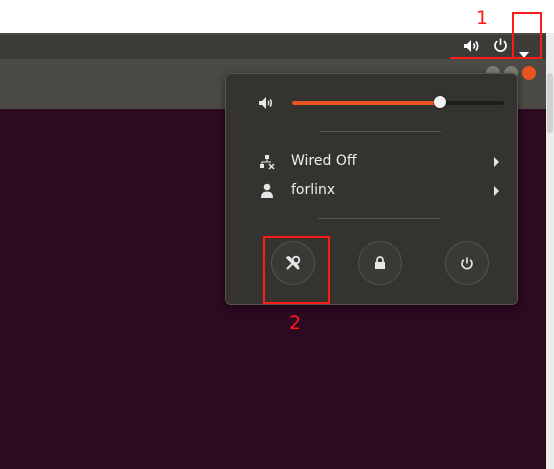 The height and width of the screenshot is (469, 554). I want to click on user-label: forlinx, so click(313, 190).